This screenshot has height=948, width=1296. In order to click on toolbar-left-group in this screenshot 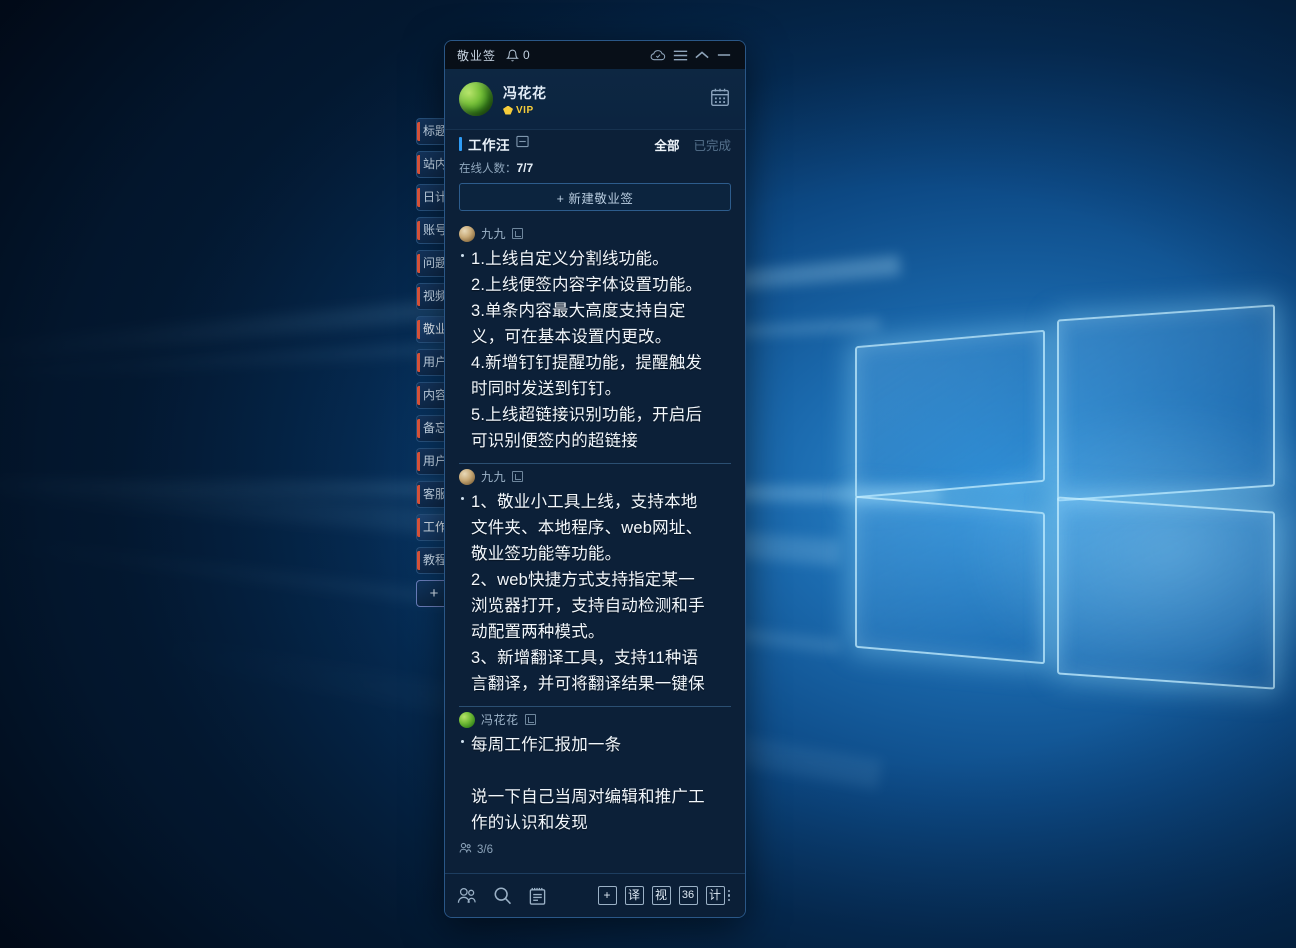, I will do `click(502, 896)`.